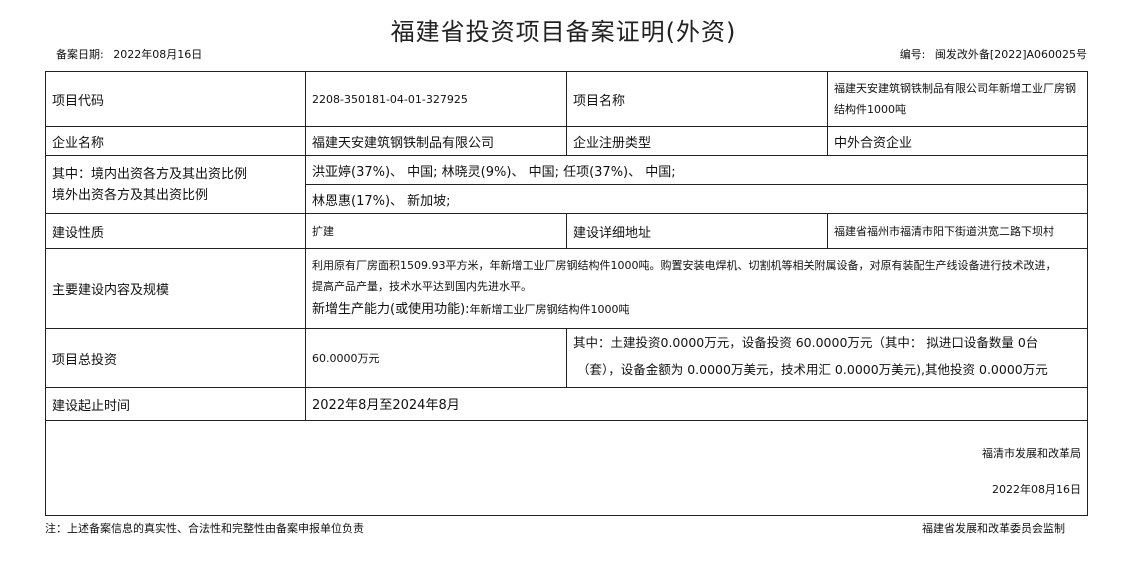  Describe the element at coordinates (175, 404) in the screenshot. I see `period-label: 建设起止时间` at that location.